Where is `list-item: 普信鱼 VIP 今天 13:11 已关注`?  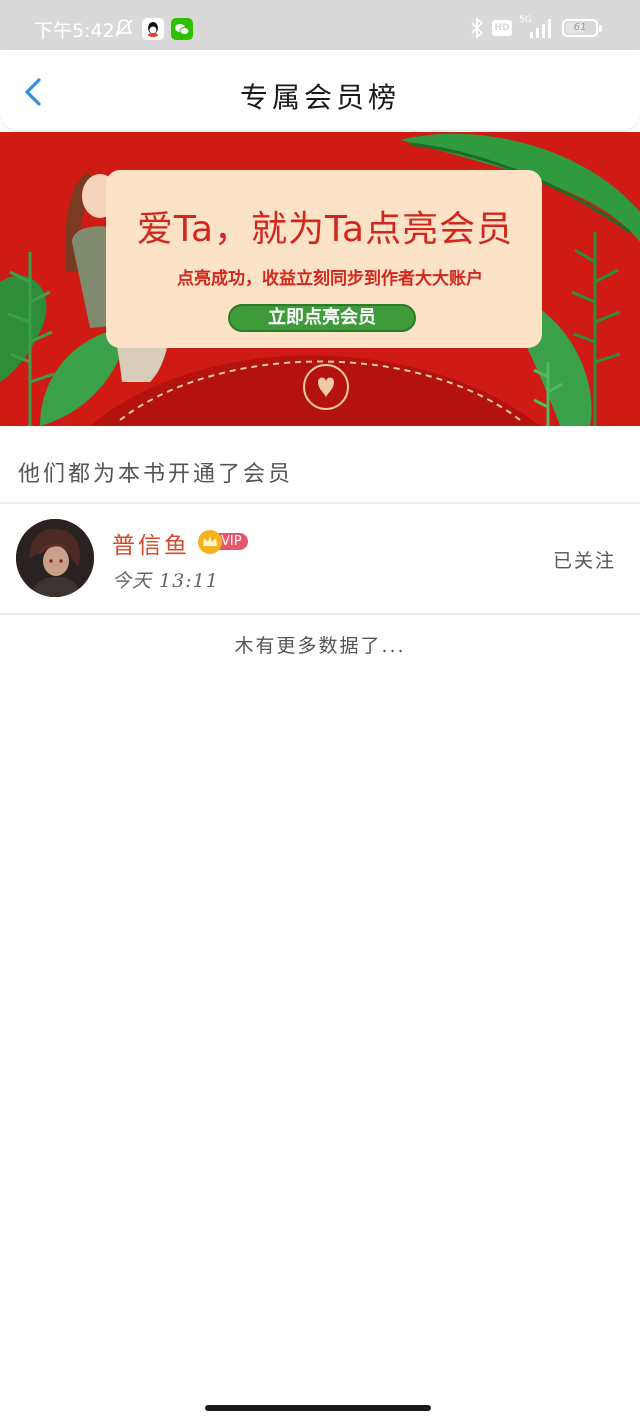
list-item: 普信鱼 VIP 今天 13:11 已关注 is located at coordinates (320, 559).